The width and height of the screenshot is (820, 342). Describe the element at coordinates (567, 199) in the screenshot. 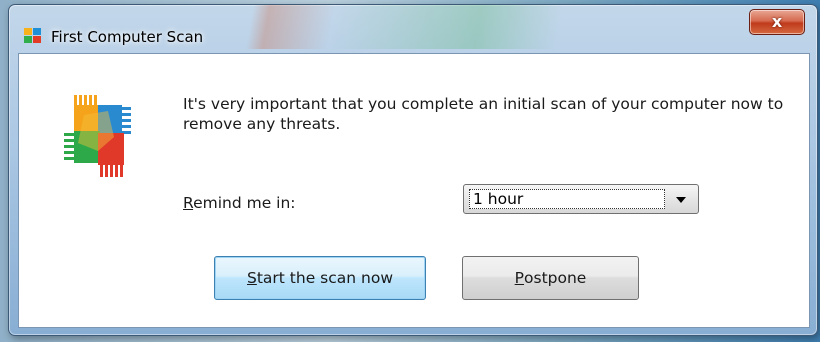

I see `remind-interval-value: 1 hour` at that location.